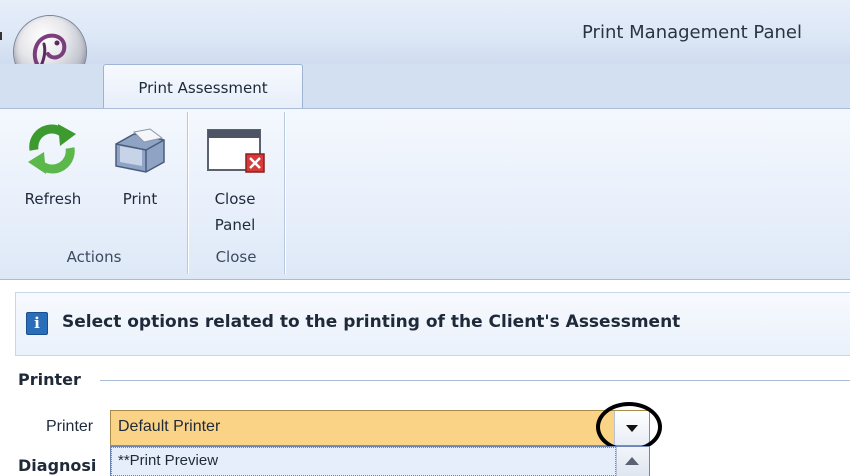 The width and height of the screenshot is (850, 476). I want to click on scroll-up-arrow-icon, so click(632, 461).